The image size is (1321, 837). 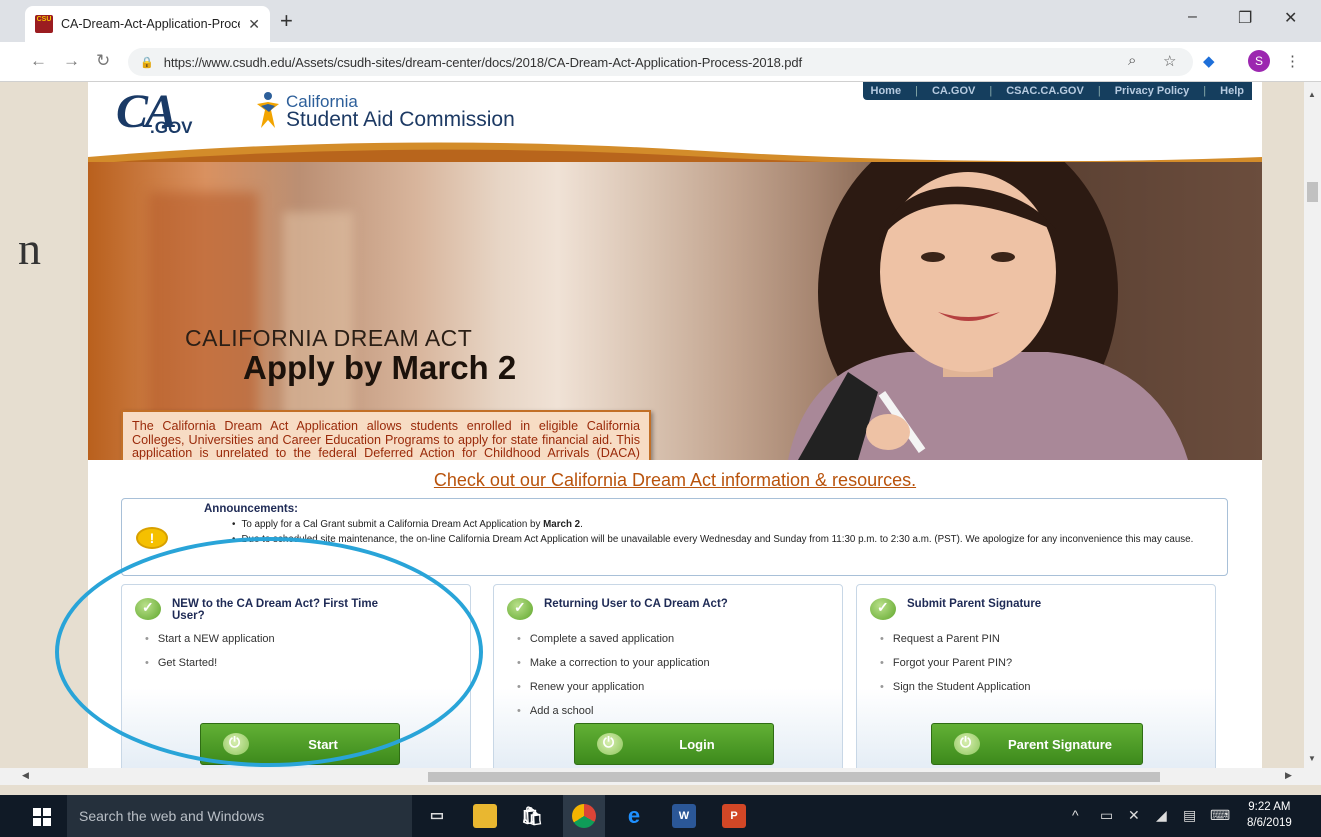 What do you see at coordinates (955, 639) in the screenshot?
I see `card-link-request-pin: Request a Parent PIN` at bounding box center [955, 639].